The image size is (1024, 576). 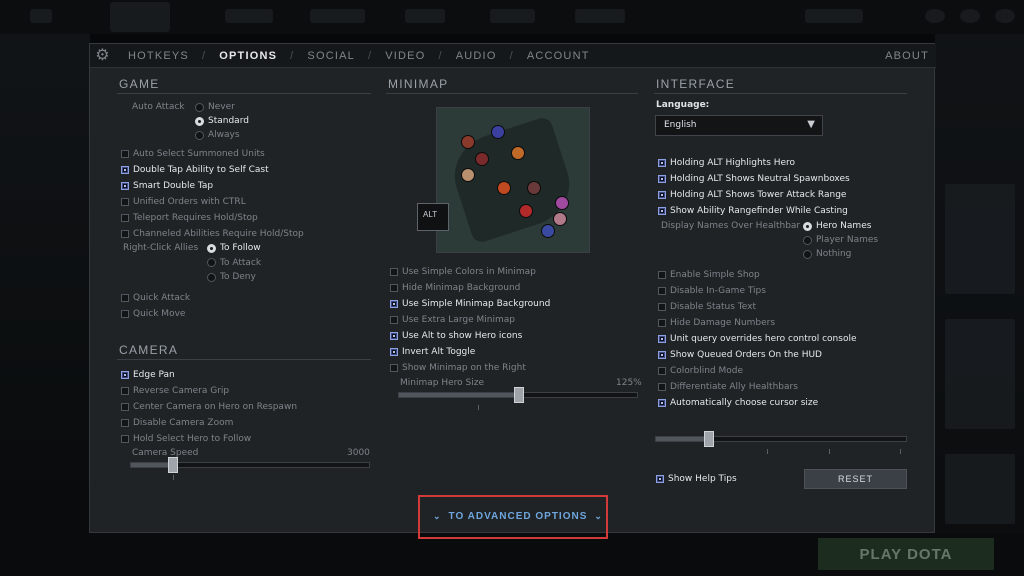 What do you see at coordinates (709, 275) in the screenshot?
I see `enable-simple-shop-checkbox: Enable Simple Shop` at bounding box center [709, 275].